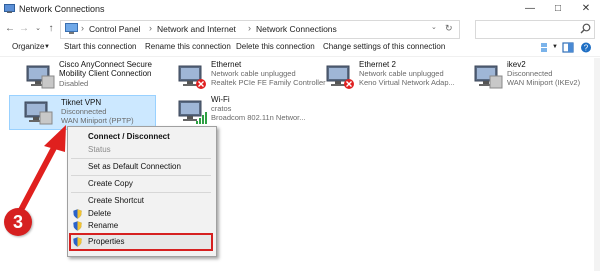 This screenshot has height=271, width=600. What do you see at coordinates (103, 225) in the screenshot?
I see `menu-item-rename: Rename` at bounding box center [103, 225].